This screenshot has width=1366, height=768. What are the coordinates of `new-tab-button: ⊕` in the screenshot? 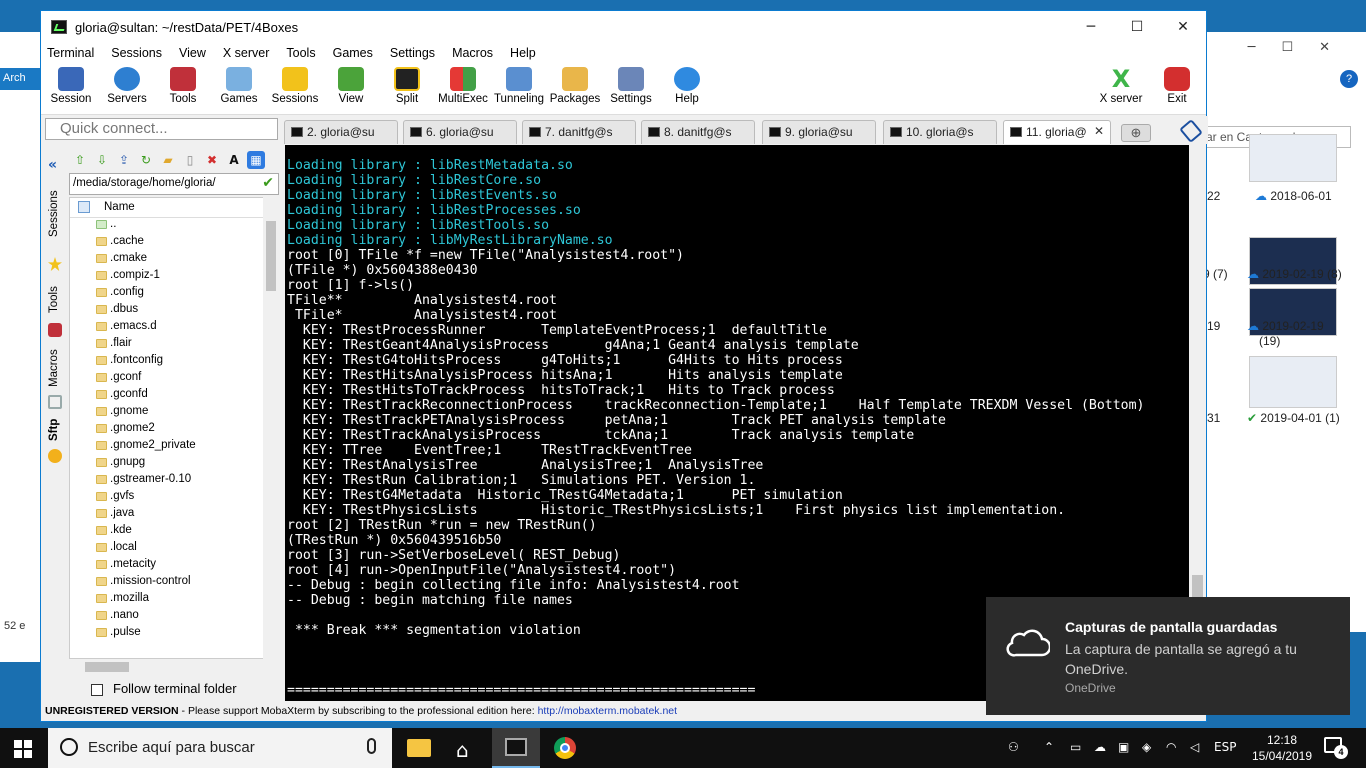 It's located at (1136, 133).